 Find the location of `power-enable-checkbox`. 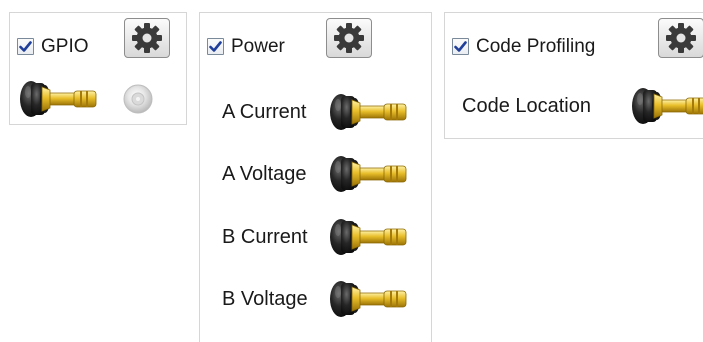

power-enable-checkbox is located at coordinates (215, 46).